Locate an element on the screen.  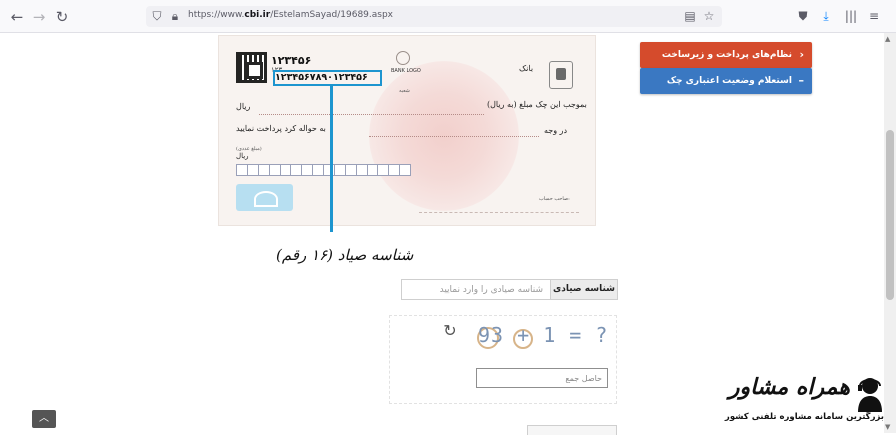
to-order-label: به حواله کرد پرداخت نمایید is located at coordinates (281, 128).